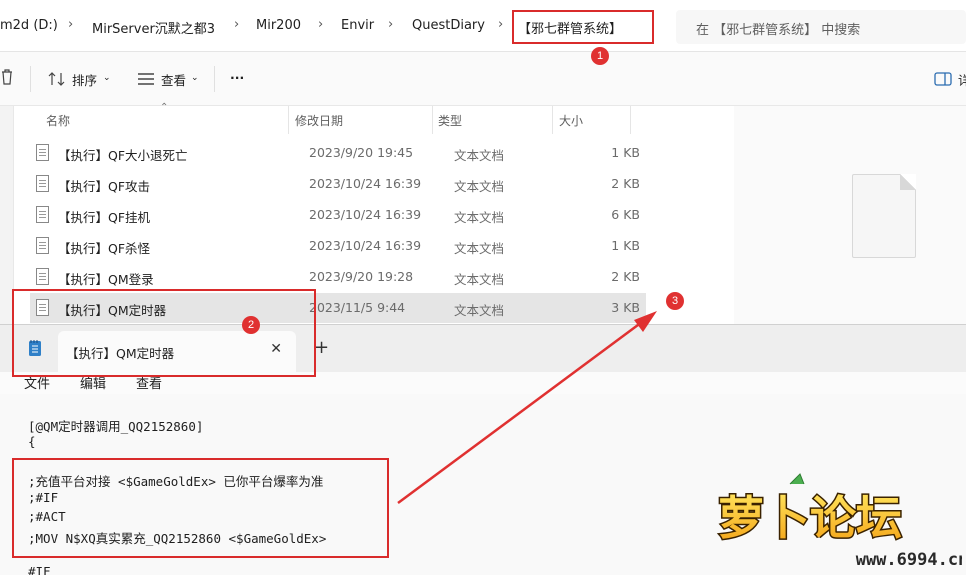 This screenshot has height=575, width=966. Describe the element at coordinates (810, 518) in the screenshot. I see `watermark-title: 萝卜论坛` at that location.